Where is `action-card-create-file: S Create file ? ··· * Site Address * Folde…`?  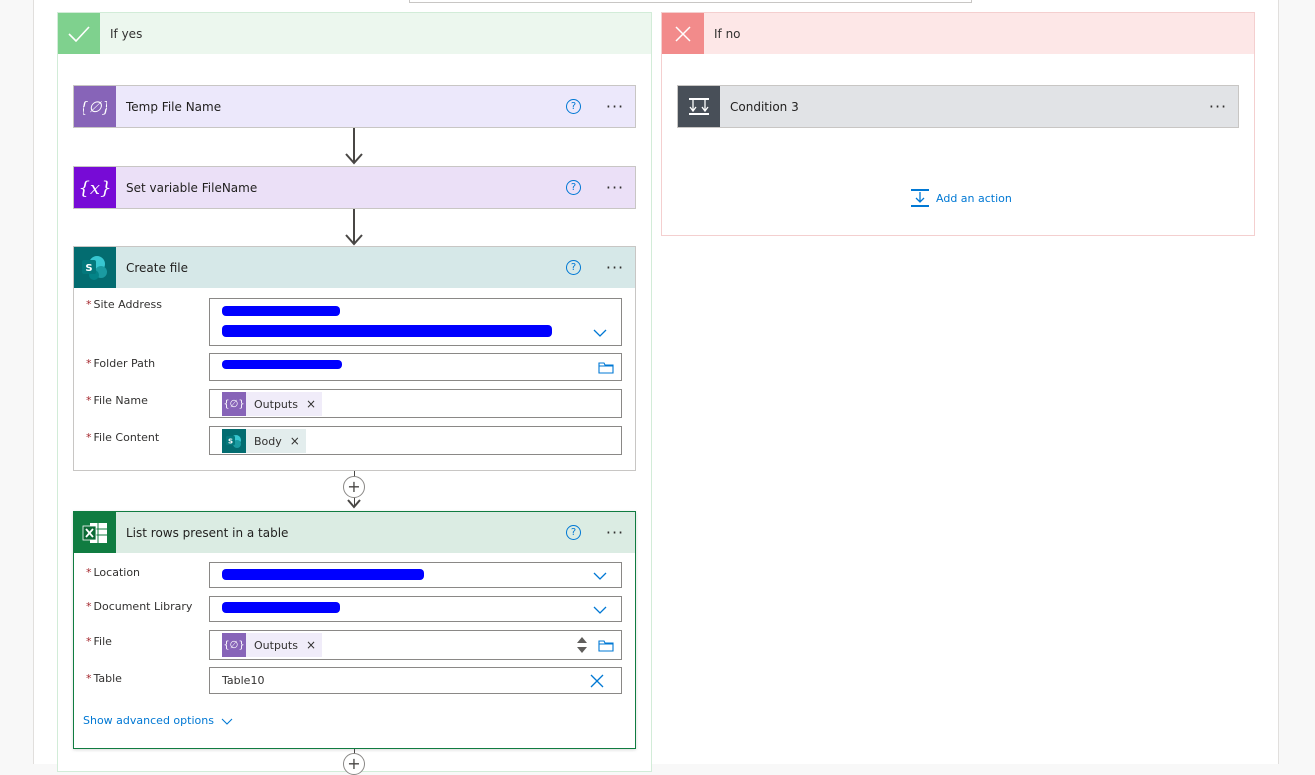 action-card-create-file: S Create file ? ··· * Site Address * Folde… is located at coordinates (354, 358).